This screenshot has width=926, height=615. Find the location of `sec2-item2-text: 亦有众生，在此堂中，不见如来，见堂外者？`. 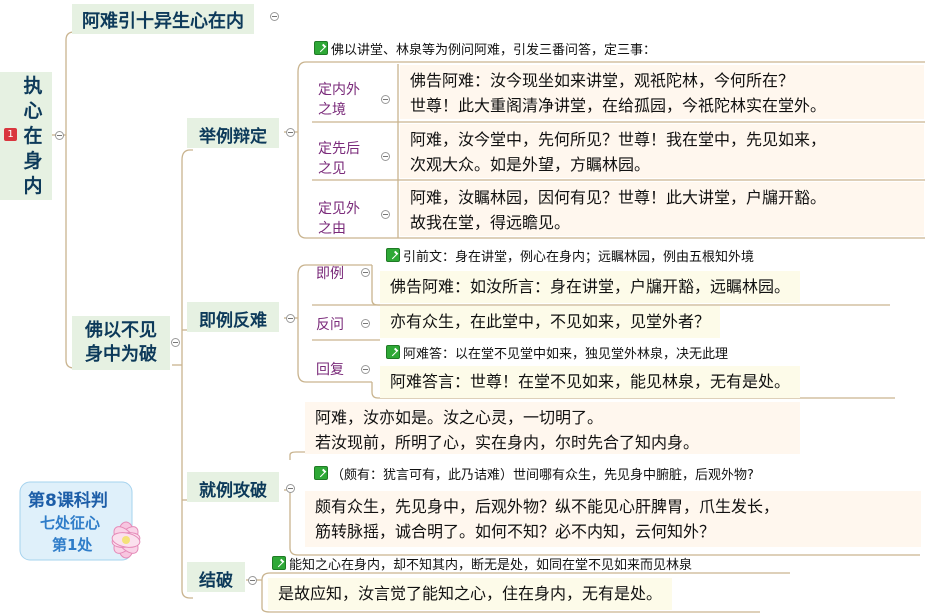

sec2-item2-text: 亦有众生，在此堂中，不见如来，见堂外者？ is located at coordinates (550, 322).